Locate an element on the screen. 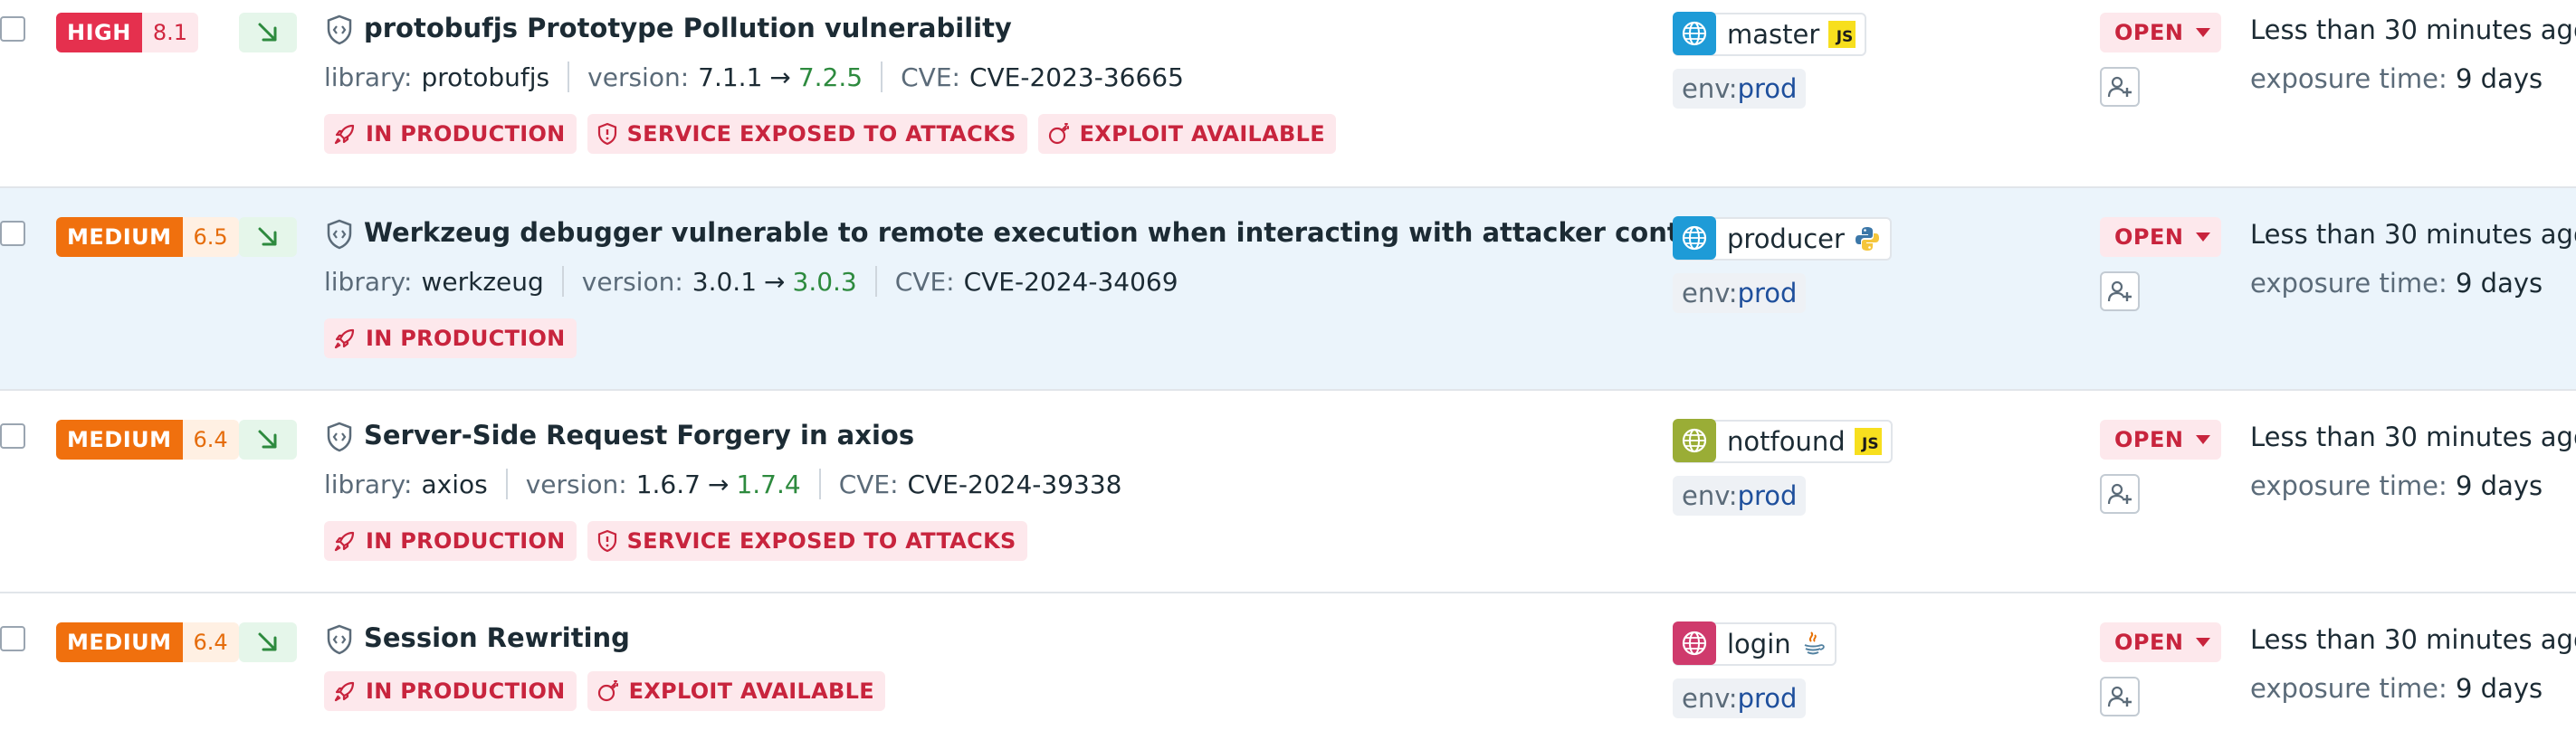 Image resolution: width=2576 pixels, height=740 pixels. tag-exploit-available: EXPLOIT AVAILABLE is located at coordinates (1187, 134).